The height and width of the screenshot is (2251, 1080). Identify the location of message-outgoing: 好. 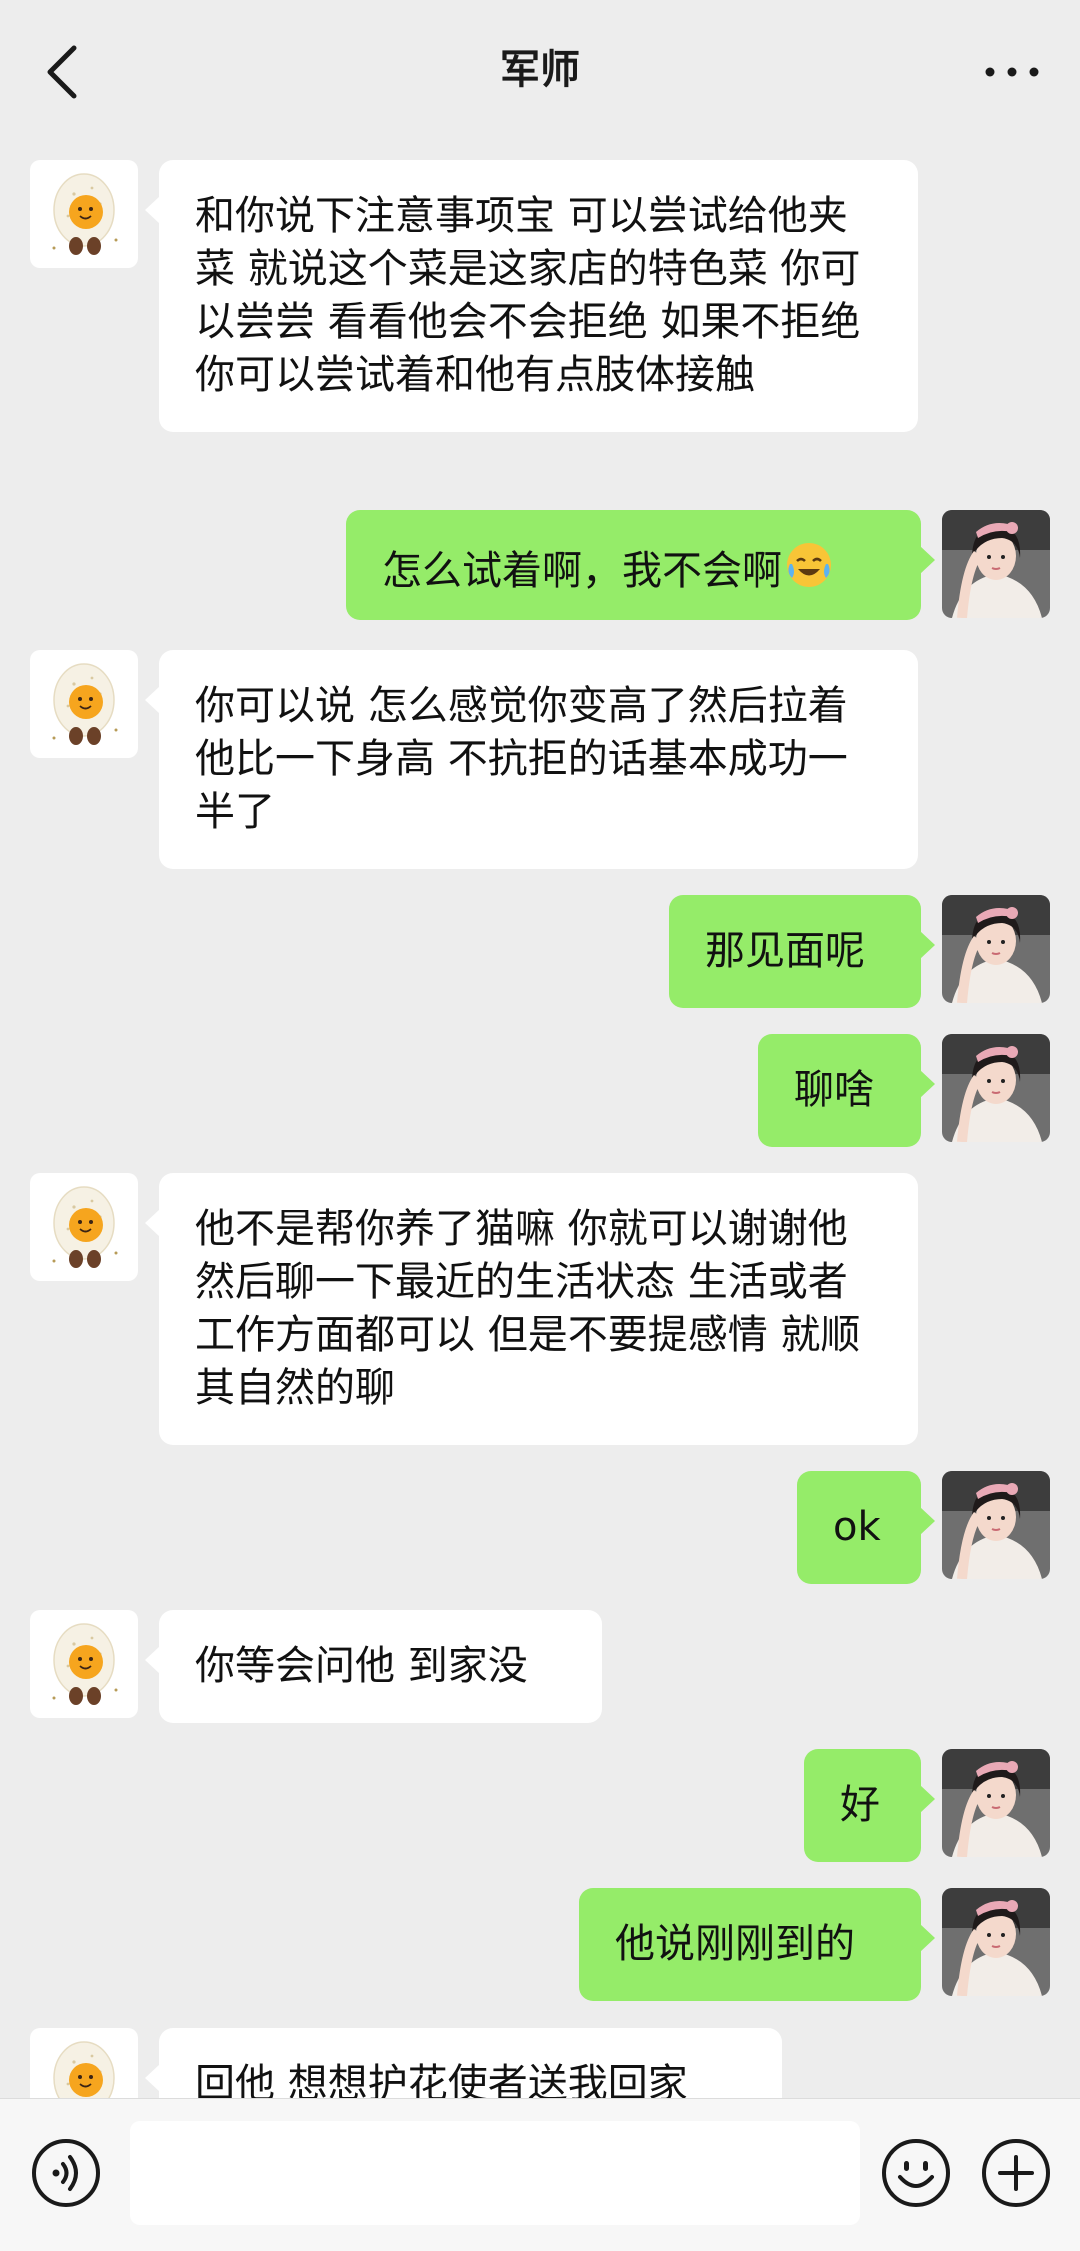
(540, 1805).